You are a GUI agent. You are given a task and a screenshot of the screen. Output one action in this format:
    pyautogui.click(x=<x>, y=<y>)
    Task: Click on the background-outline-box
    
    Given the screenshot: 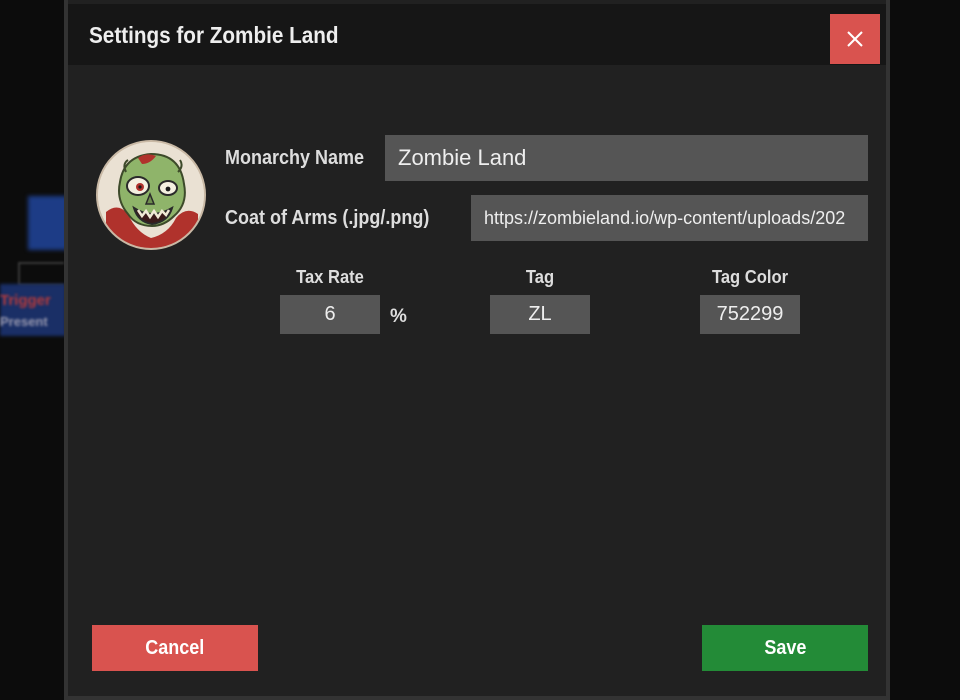 What is the action you would take?
    pyautogui.click(x=41, y=274)
    